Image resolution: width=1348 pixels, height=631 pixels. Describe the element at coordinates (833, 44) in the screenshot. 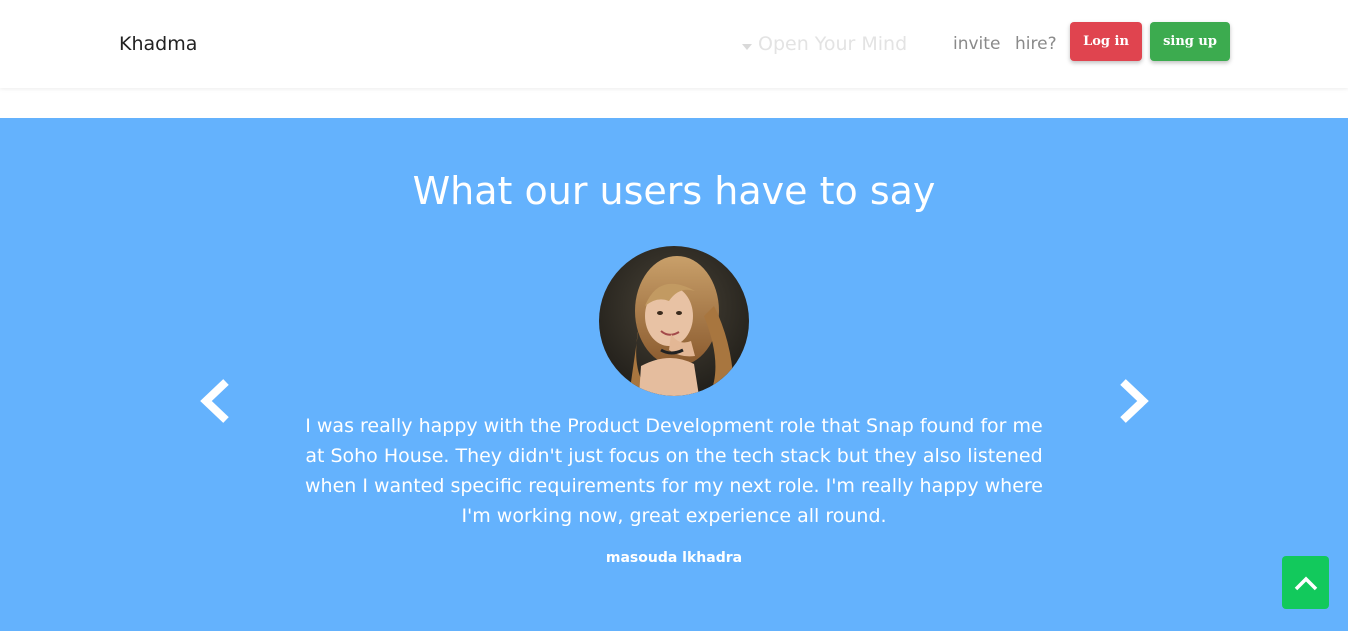

I see `dropdown-label: Open Your Mind` at that location.